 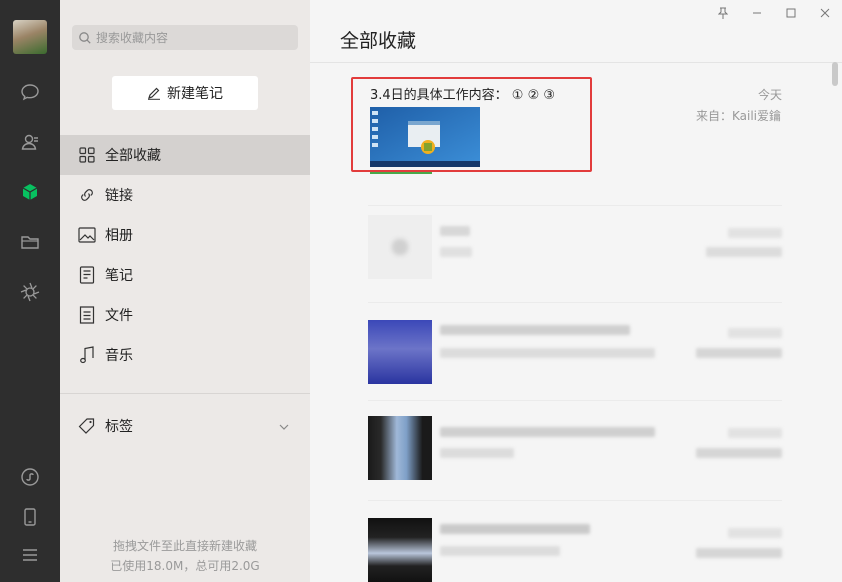 I want to click on tag-icon, so click(x=87, y=426).